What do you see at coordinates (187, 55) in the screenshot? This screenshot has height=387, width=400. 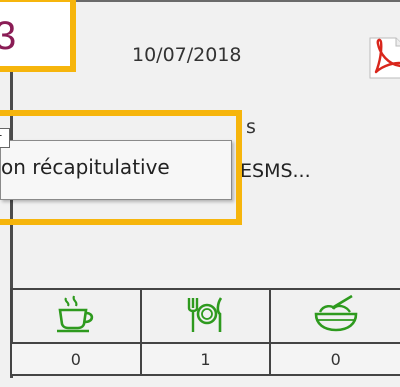 I see `record-date: 10/07/2018` at bounding box center [187, 55].